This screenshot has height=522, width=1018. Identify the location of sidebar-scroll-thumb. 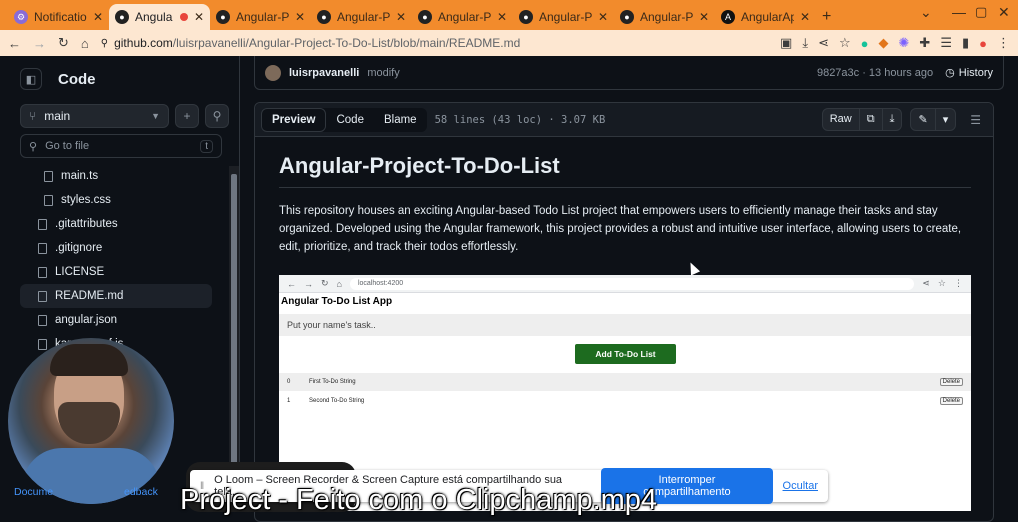
(234, 339).